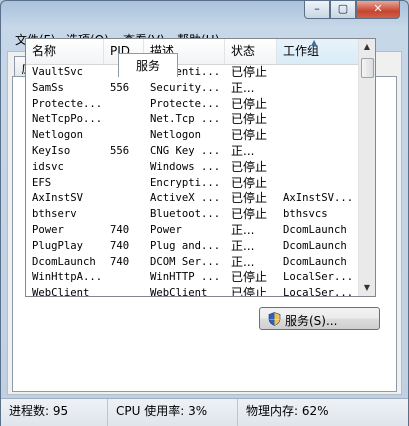  What do you see at coordinates (193, 73) in the screenshot?
I see `table-row: VaultSvc Credenti... 已停止` at bounding box center [193, 73].